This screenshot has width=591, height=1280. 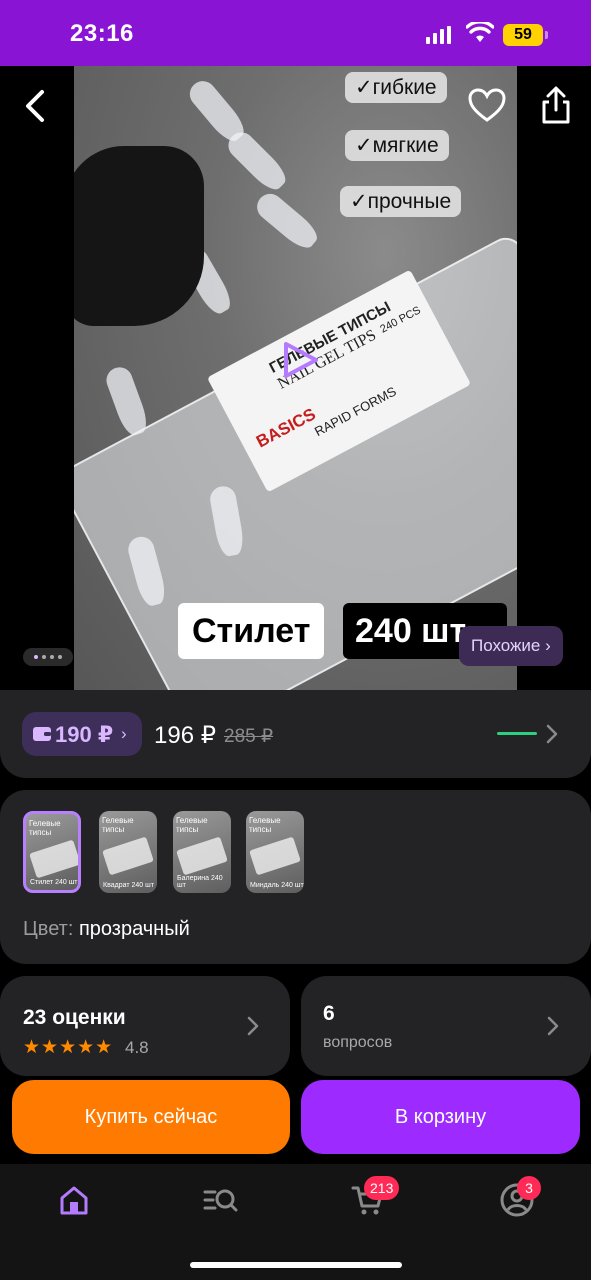 What do you see at coordinates (74, 1017) in the screenshot?
I see `reviews-title: 23 оценки` at bounding box center [74, 1017].